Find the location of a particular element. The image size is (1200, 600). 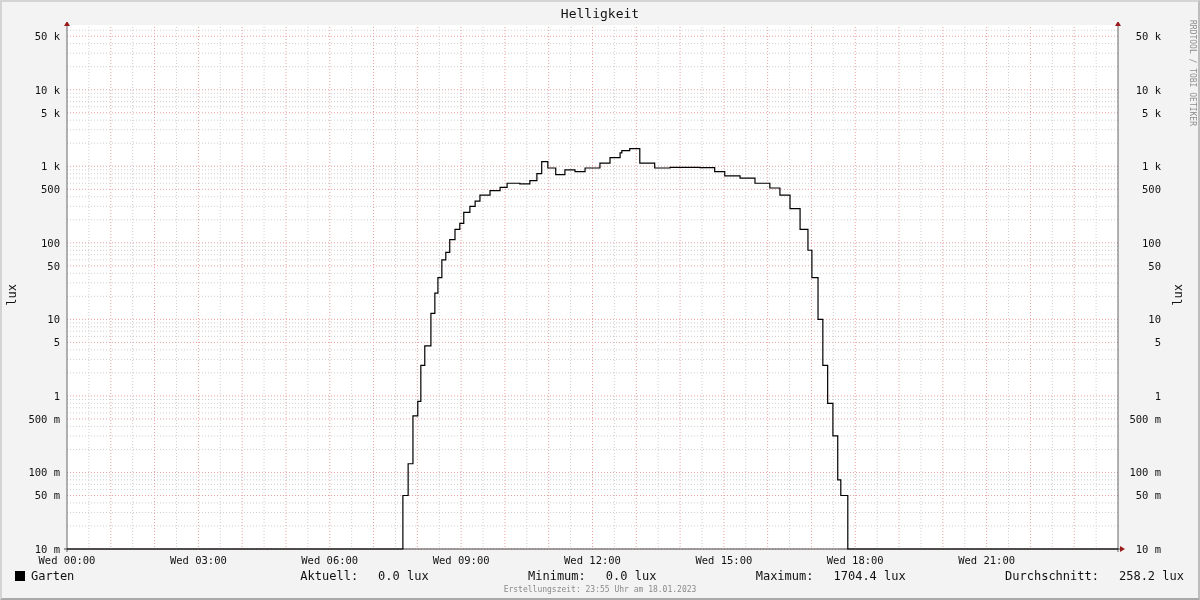

x-tick-label: Wed 21:00 is located at coordinates (987, 560).